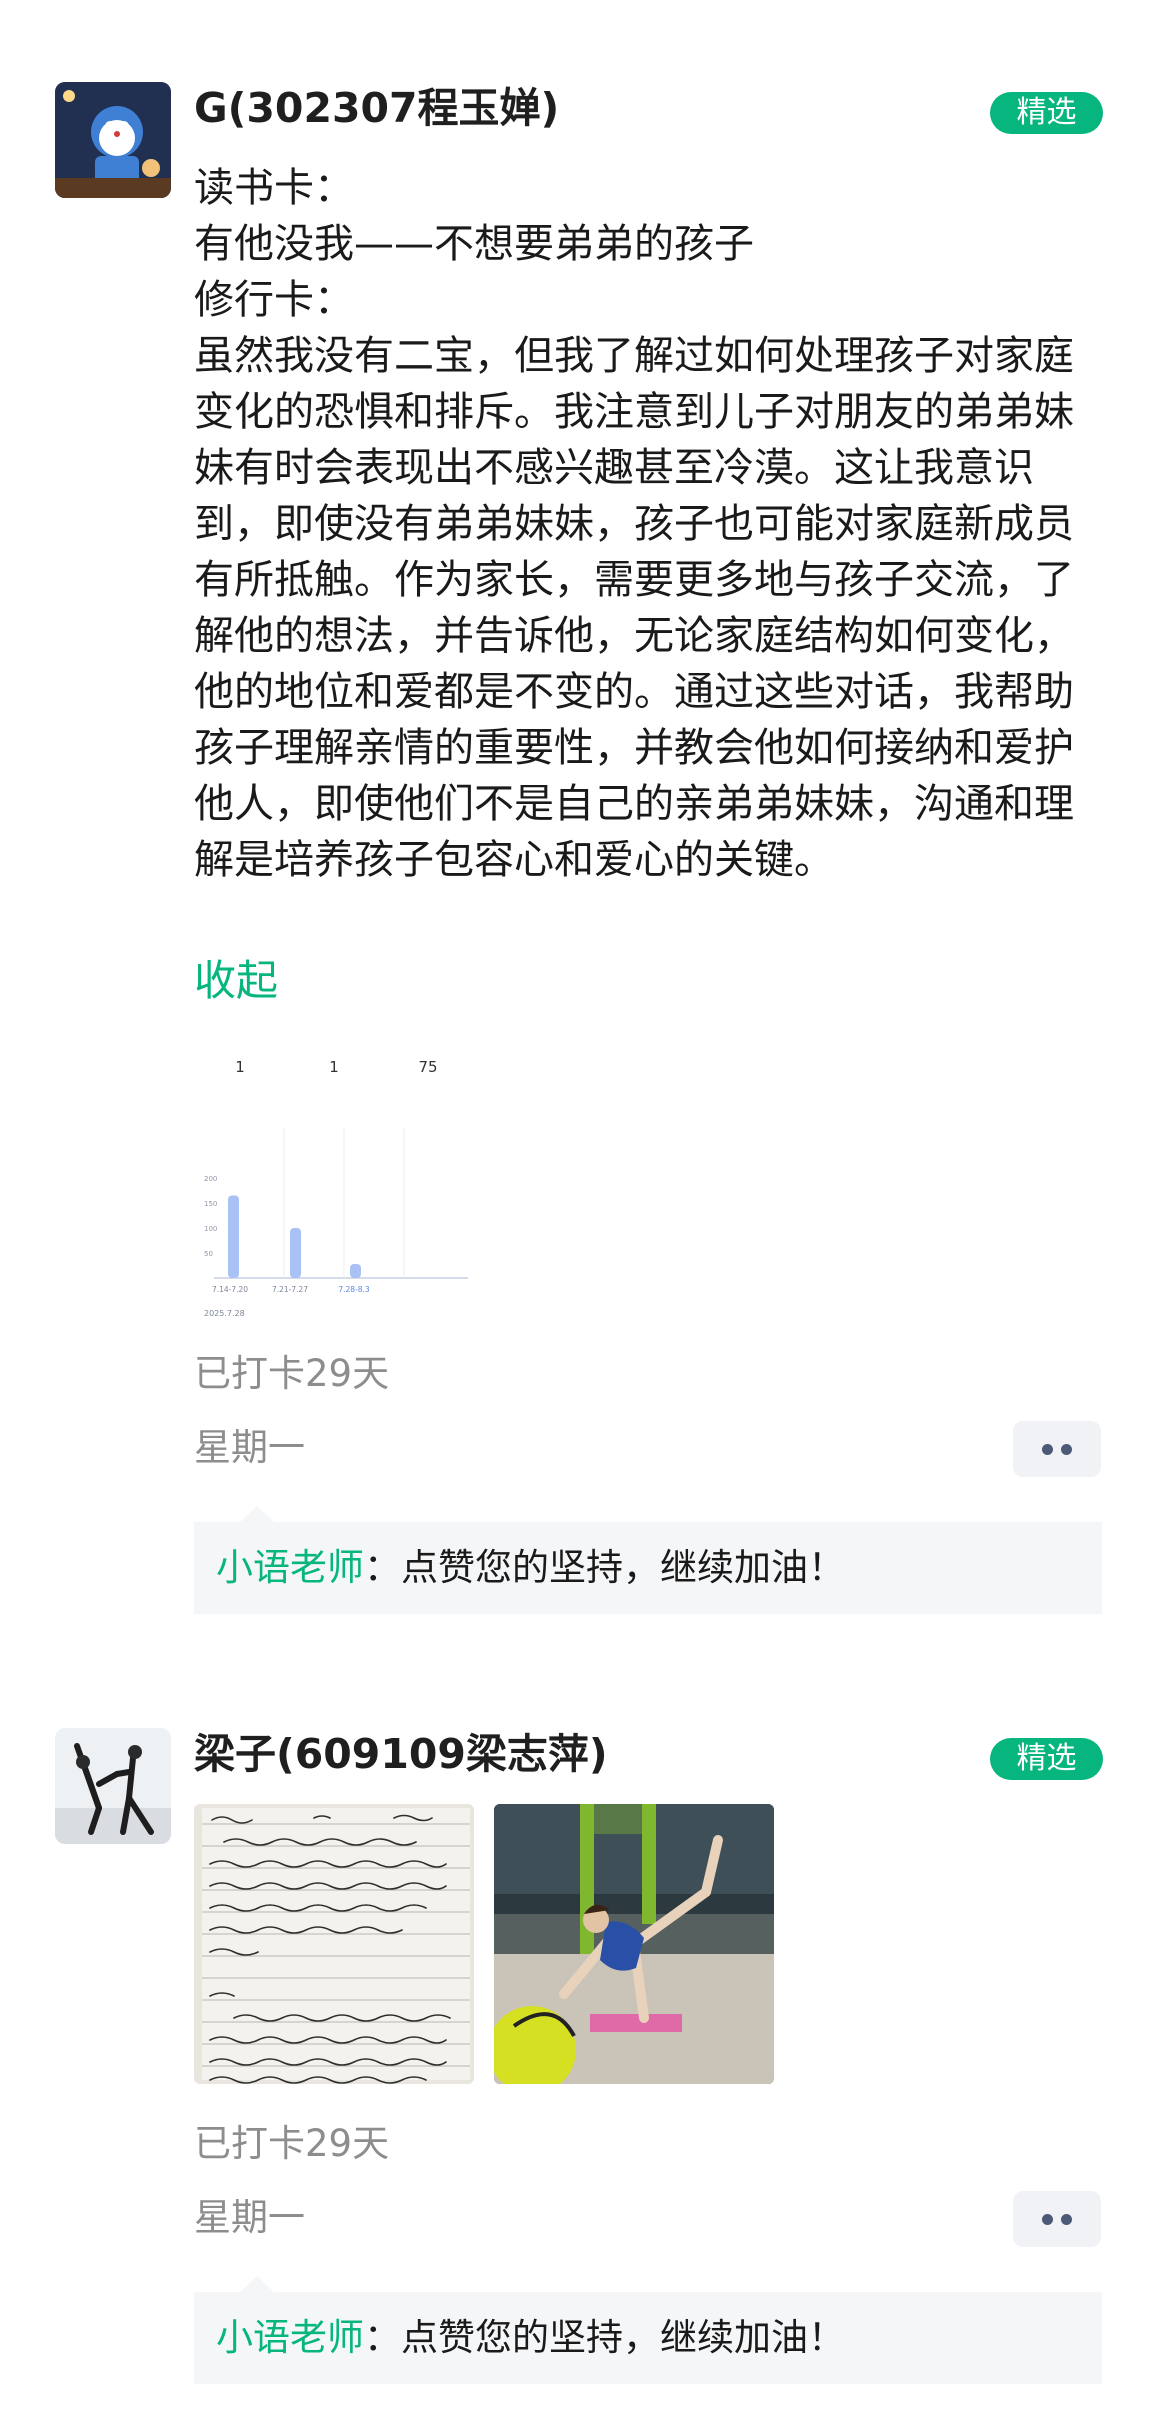 This screenshot has height=2431, width=1152. Describe the element at coordinates (236, 981) in the screenshot. I see `collapse-link: 收起` at that location.